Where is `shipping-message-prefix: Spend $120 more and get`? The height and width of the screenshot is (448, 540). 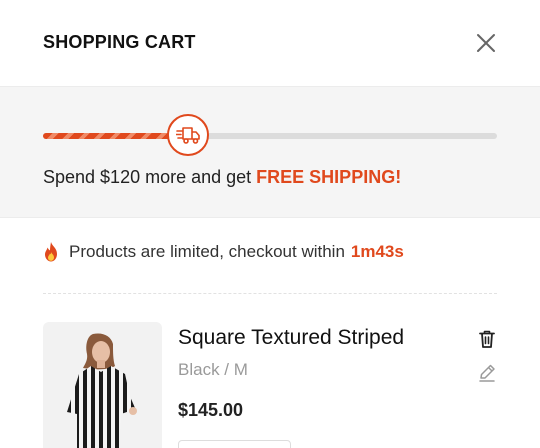 shipping-message-prefix: Spend $120 more and get is located at coordinates (150, 177).